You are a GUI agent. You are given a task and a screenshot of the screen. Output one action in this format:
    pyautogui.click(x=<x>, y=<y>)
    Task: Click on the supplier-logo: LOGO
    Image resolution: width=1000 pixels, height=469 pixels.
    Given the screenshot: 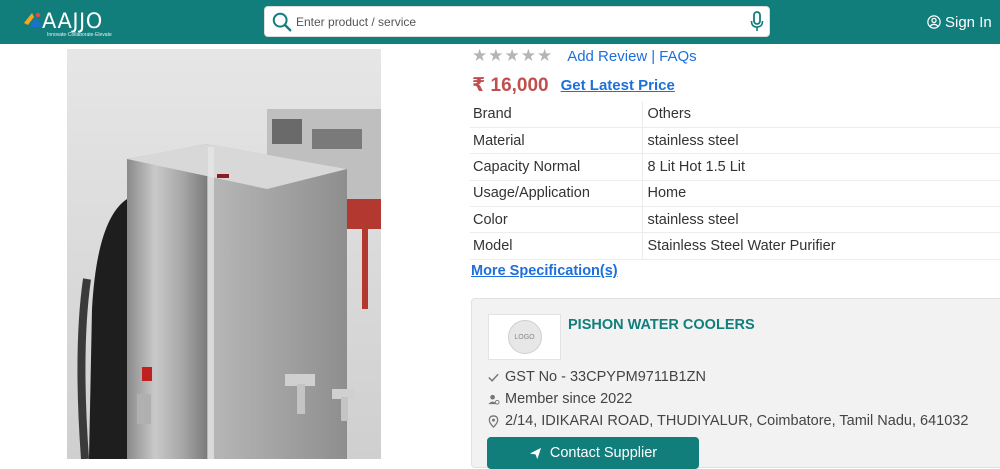 What is the action you would take?
    pyautogui.click(x=524, y=337)
    